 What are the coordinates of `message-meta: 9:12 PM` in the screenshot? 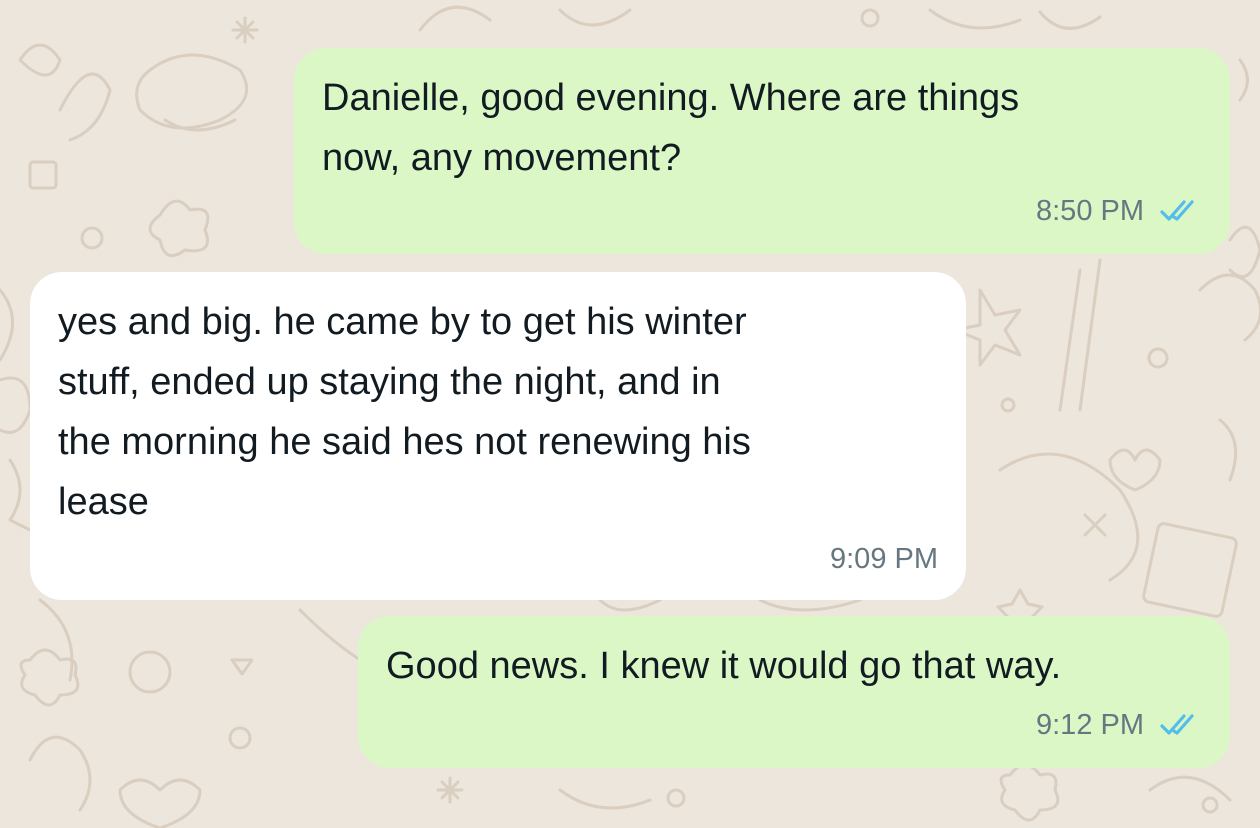 It's located at (1120, 725).